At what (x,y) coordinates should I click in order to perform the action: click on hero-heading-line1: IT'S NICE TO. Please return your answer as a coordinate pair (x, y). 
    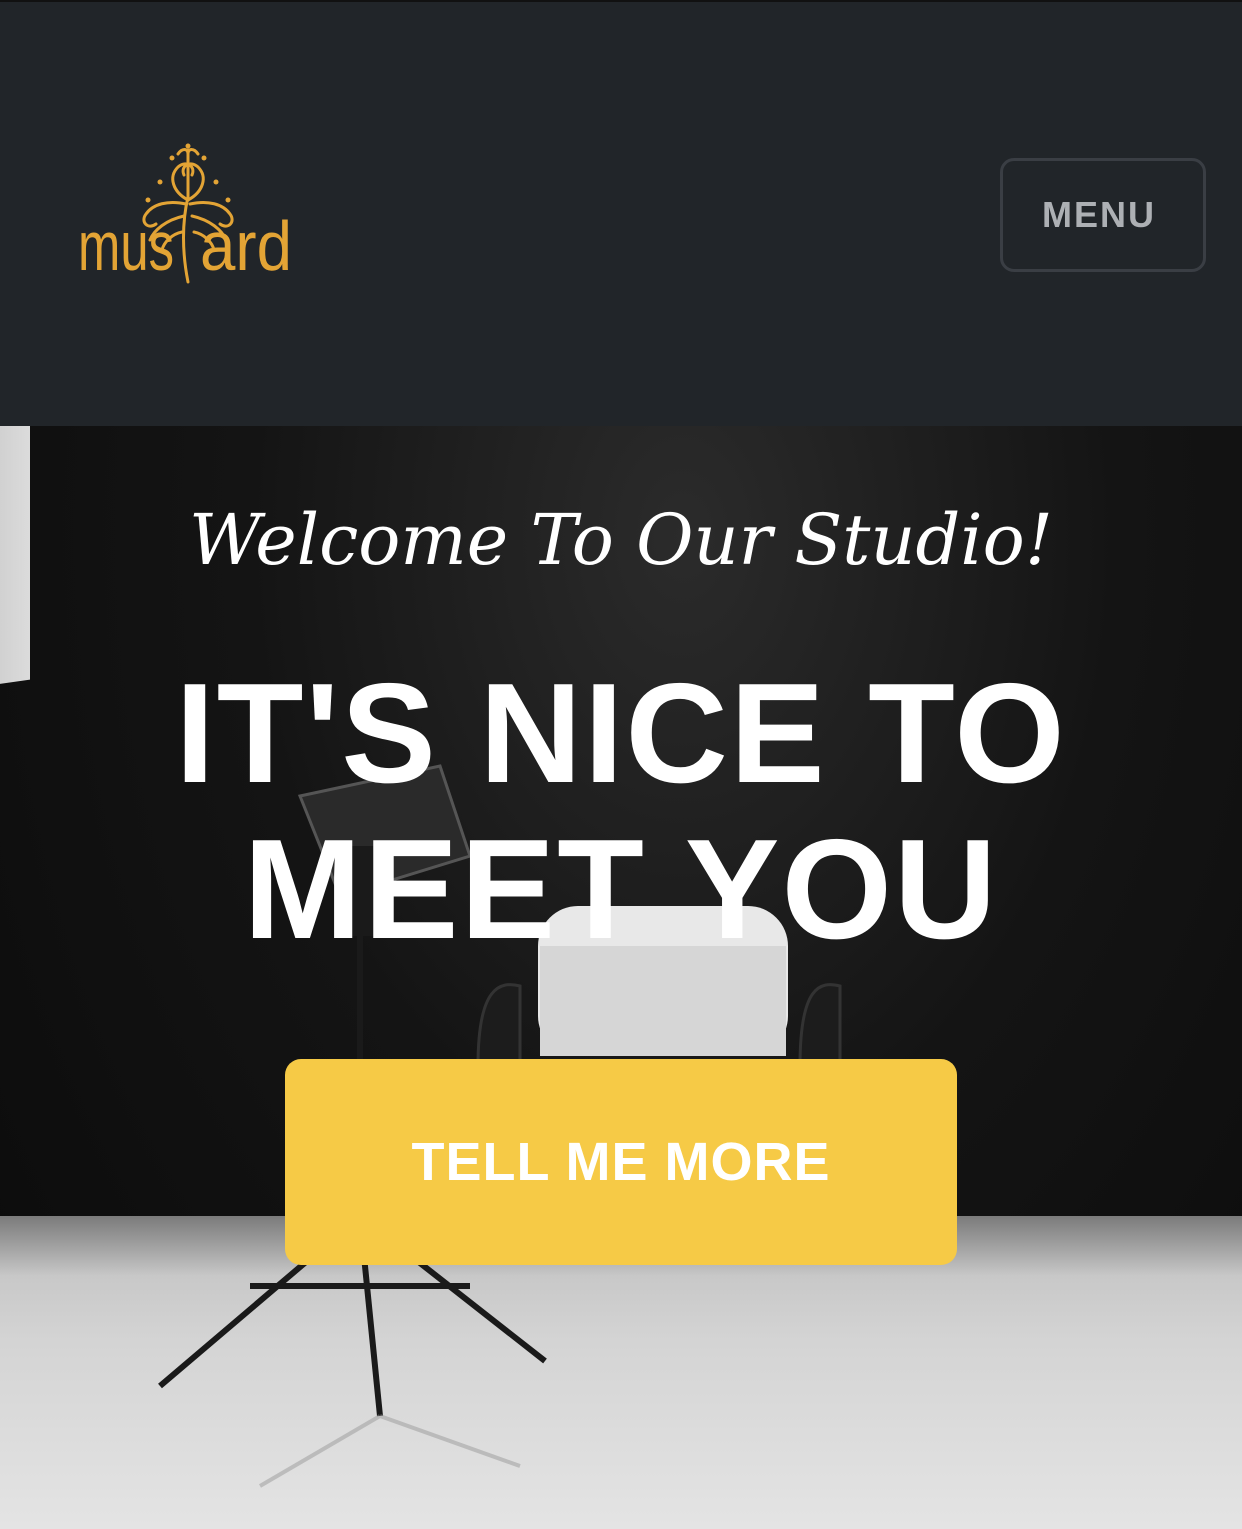
    Looking at the image, I should click on (621, 733).